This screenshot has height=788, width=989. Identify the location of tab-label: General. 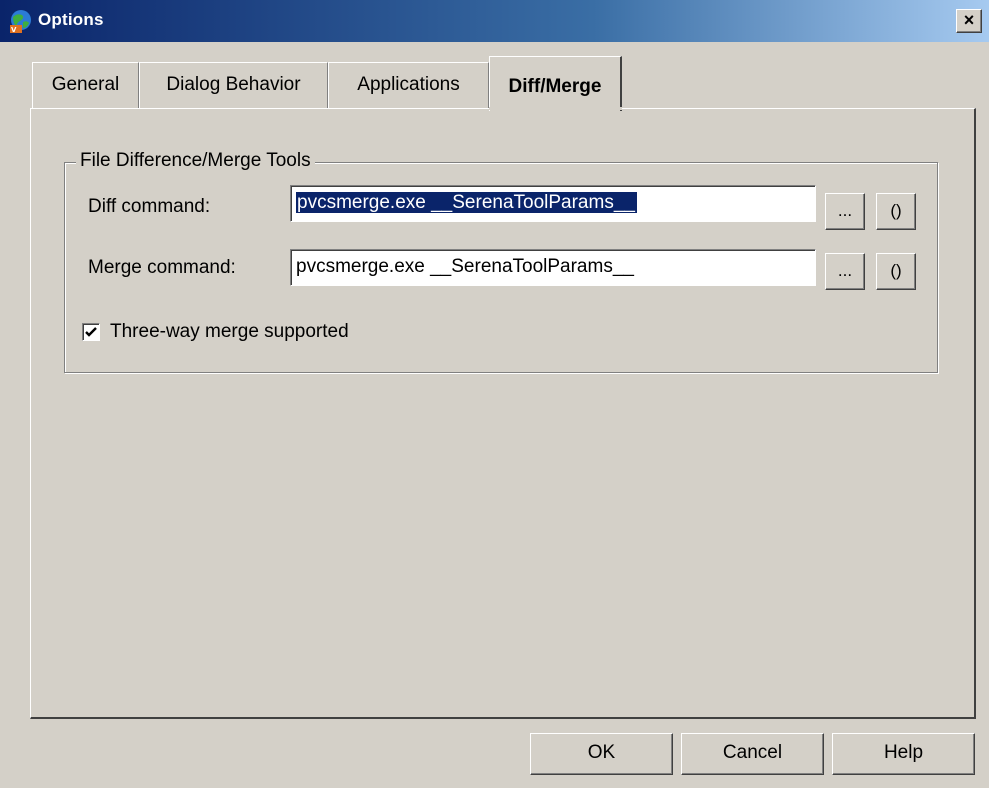
(85, 84).